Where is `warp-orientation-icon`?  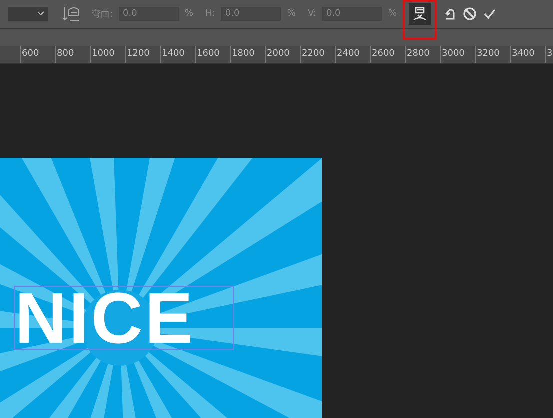
warp-orientation-icon is located at coordinates (71, 14).